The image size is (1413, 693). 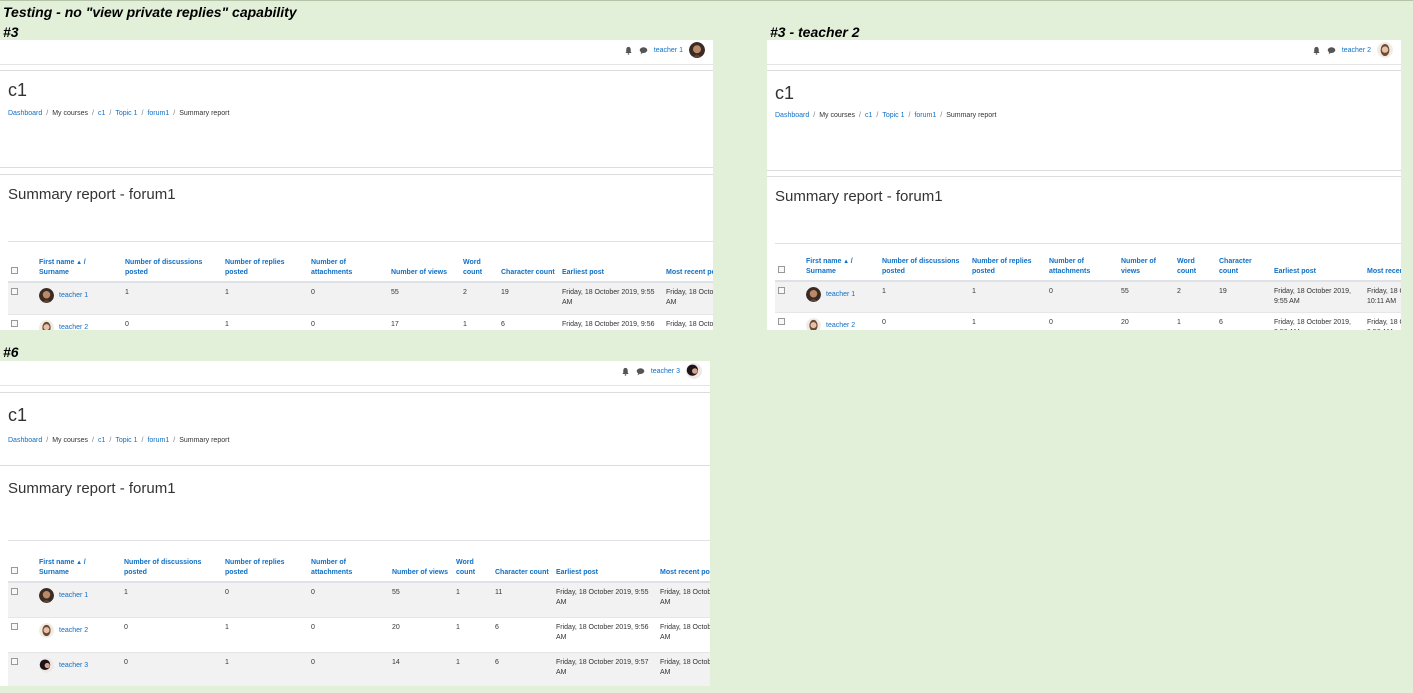 I want to click on user-name-link: teacher 3, so click(x=73, y=664).